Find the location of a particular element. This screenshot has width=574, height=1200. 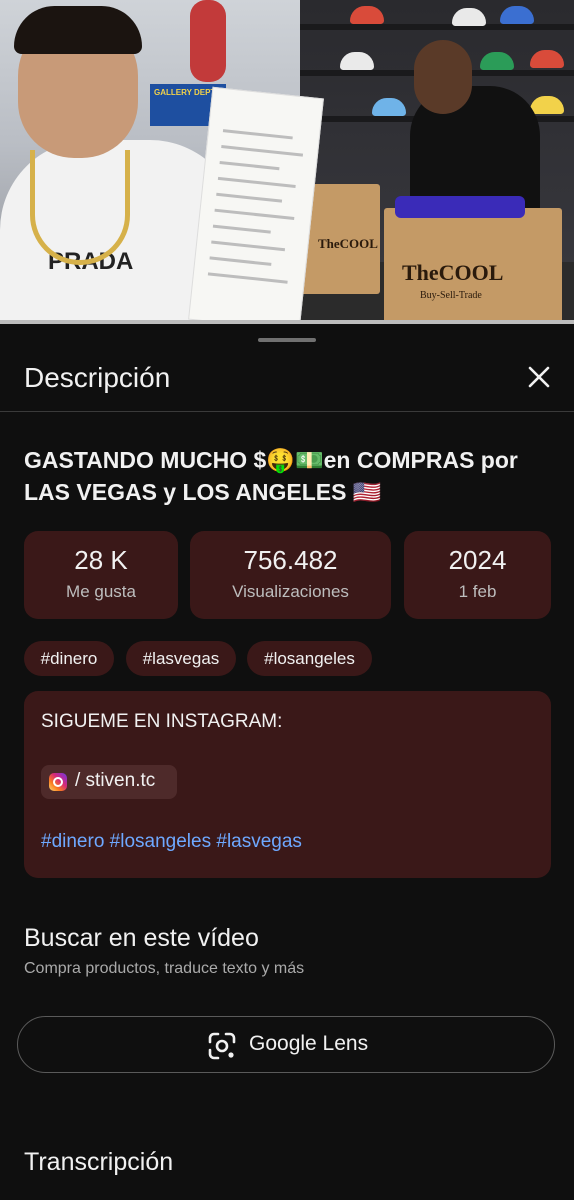

stat-likes: 28 K Me gusta is located at coordinates (101, 575).